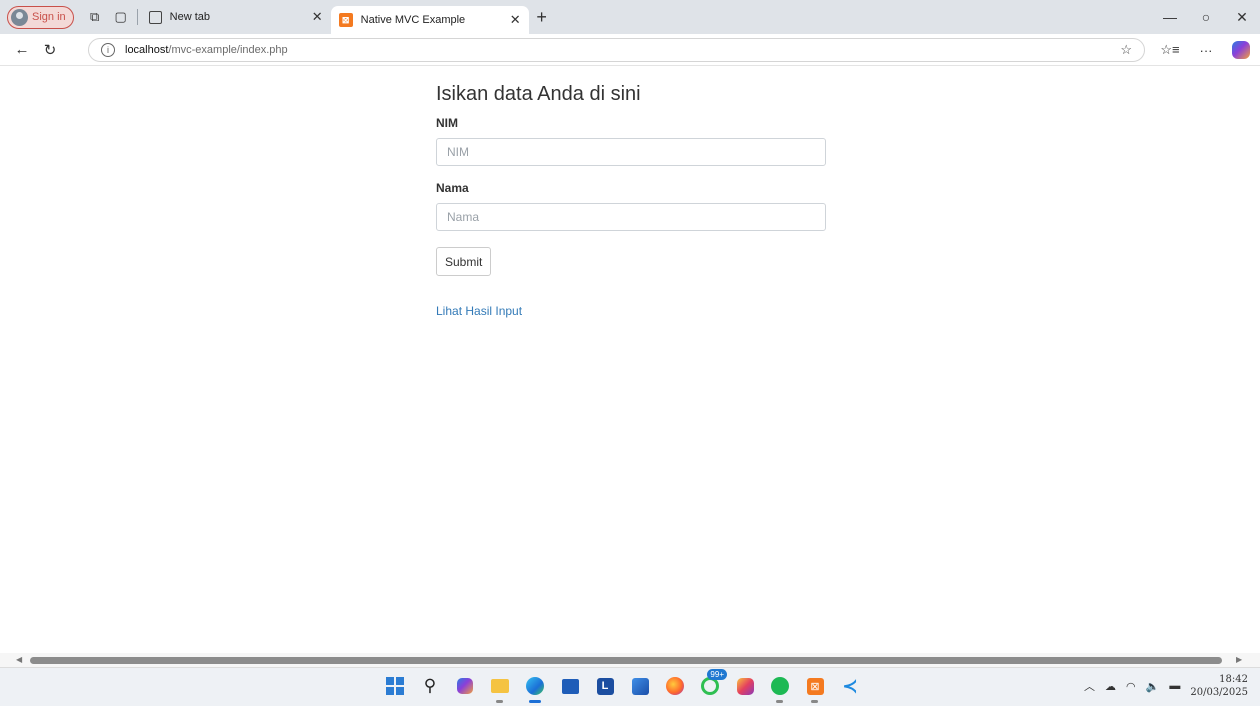  What do you see at coordinates (1219, 686) in the screenshot?
I see `clock: 18:42 20/03/2025` at bounding box center [1219, 686].